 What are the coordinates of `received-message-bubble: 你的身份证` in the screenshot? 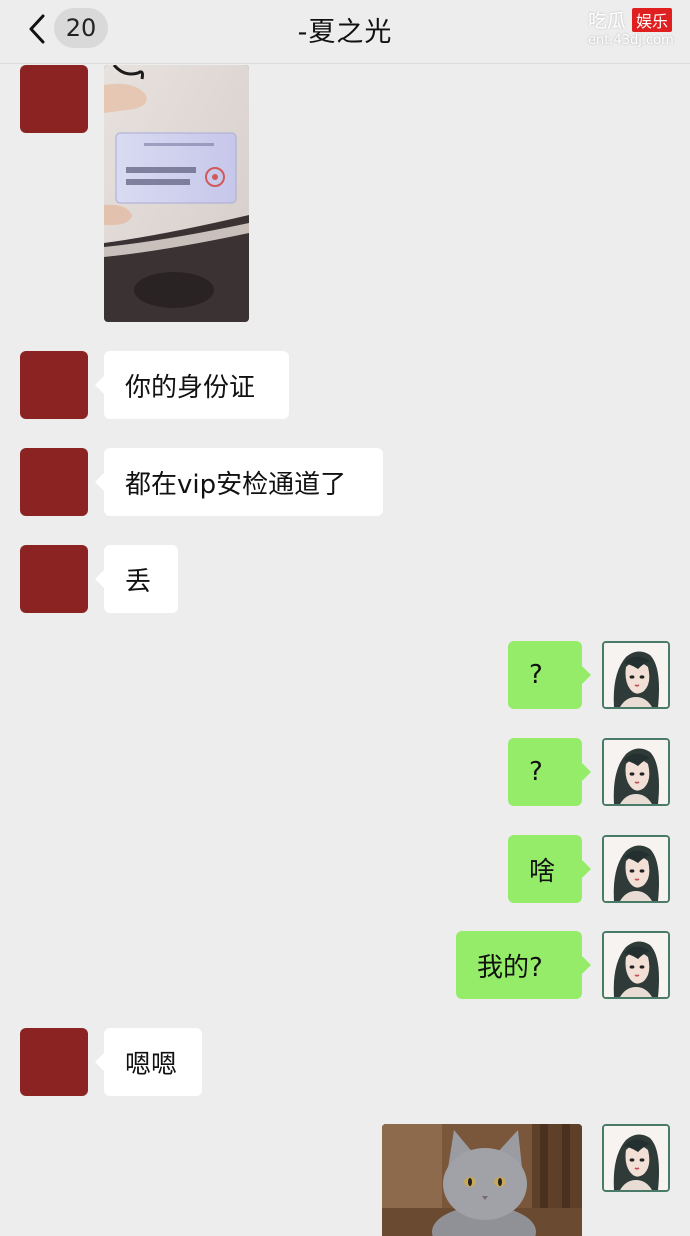 It's located at (192, 385).